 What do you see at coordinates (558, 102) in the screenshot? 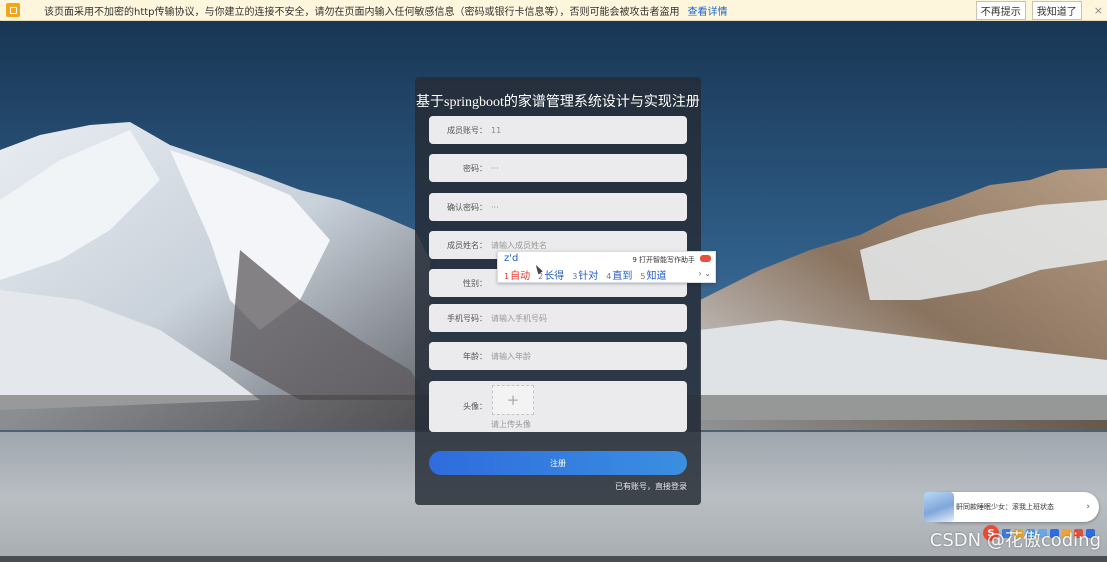
I see `page-title: 基于springboot的家谱管理系统设计与实现注册` at bounding box center [558, 102].